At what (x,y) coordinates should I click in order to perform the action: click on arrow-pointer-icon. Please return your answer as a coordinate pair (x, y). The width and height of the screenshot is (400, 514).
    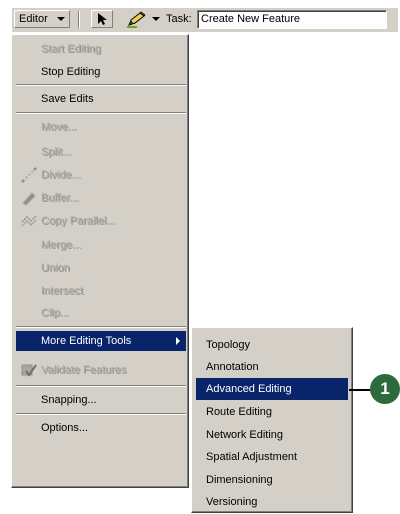
    Looking at the image, I should click on (102, 19).